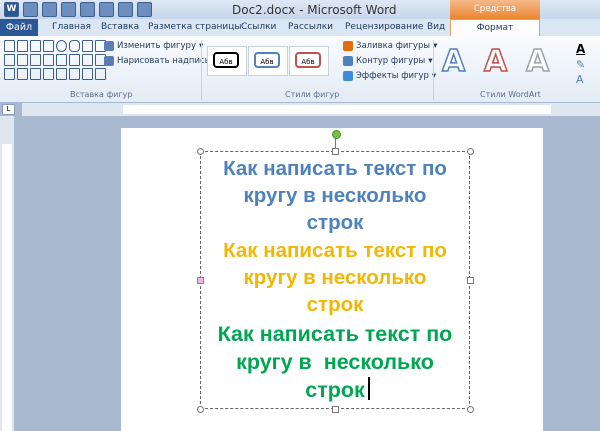  What do you see at coordinates (22, 60) in the screenshot?
I see `shape-elbow-icon` at bounding box center [22, 60].